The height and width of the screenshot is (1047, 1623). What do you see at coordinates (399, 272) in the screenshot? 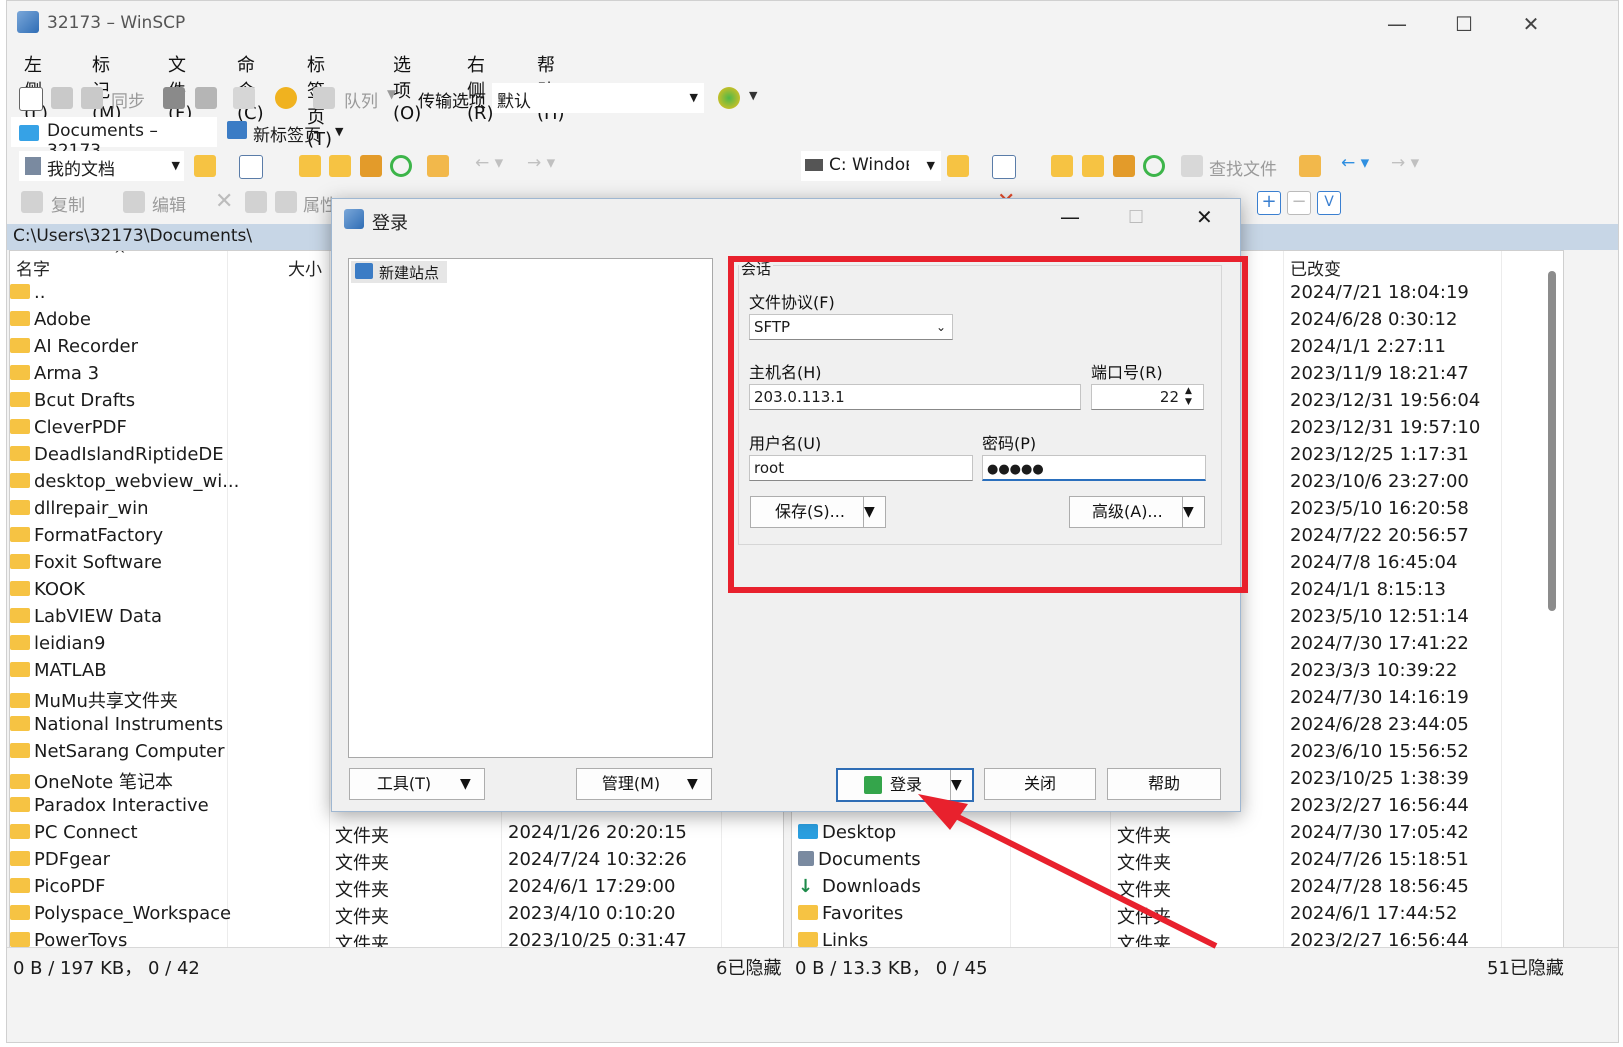
I see `site-item-new: 新建站点` at bounding box center [399, 272].